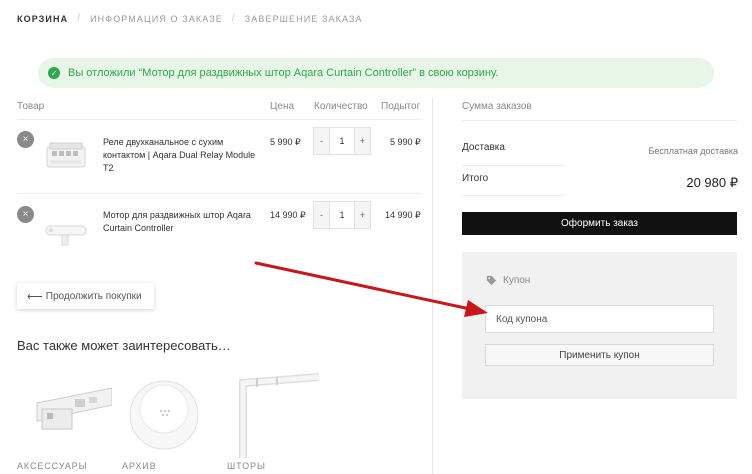  Describe the element at coordinates (64, 415) in the screenshot. I see `category-image-accessories` at that location.